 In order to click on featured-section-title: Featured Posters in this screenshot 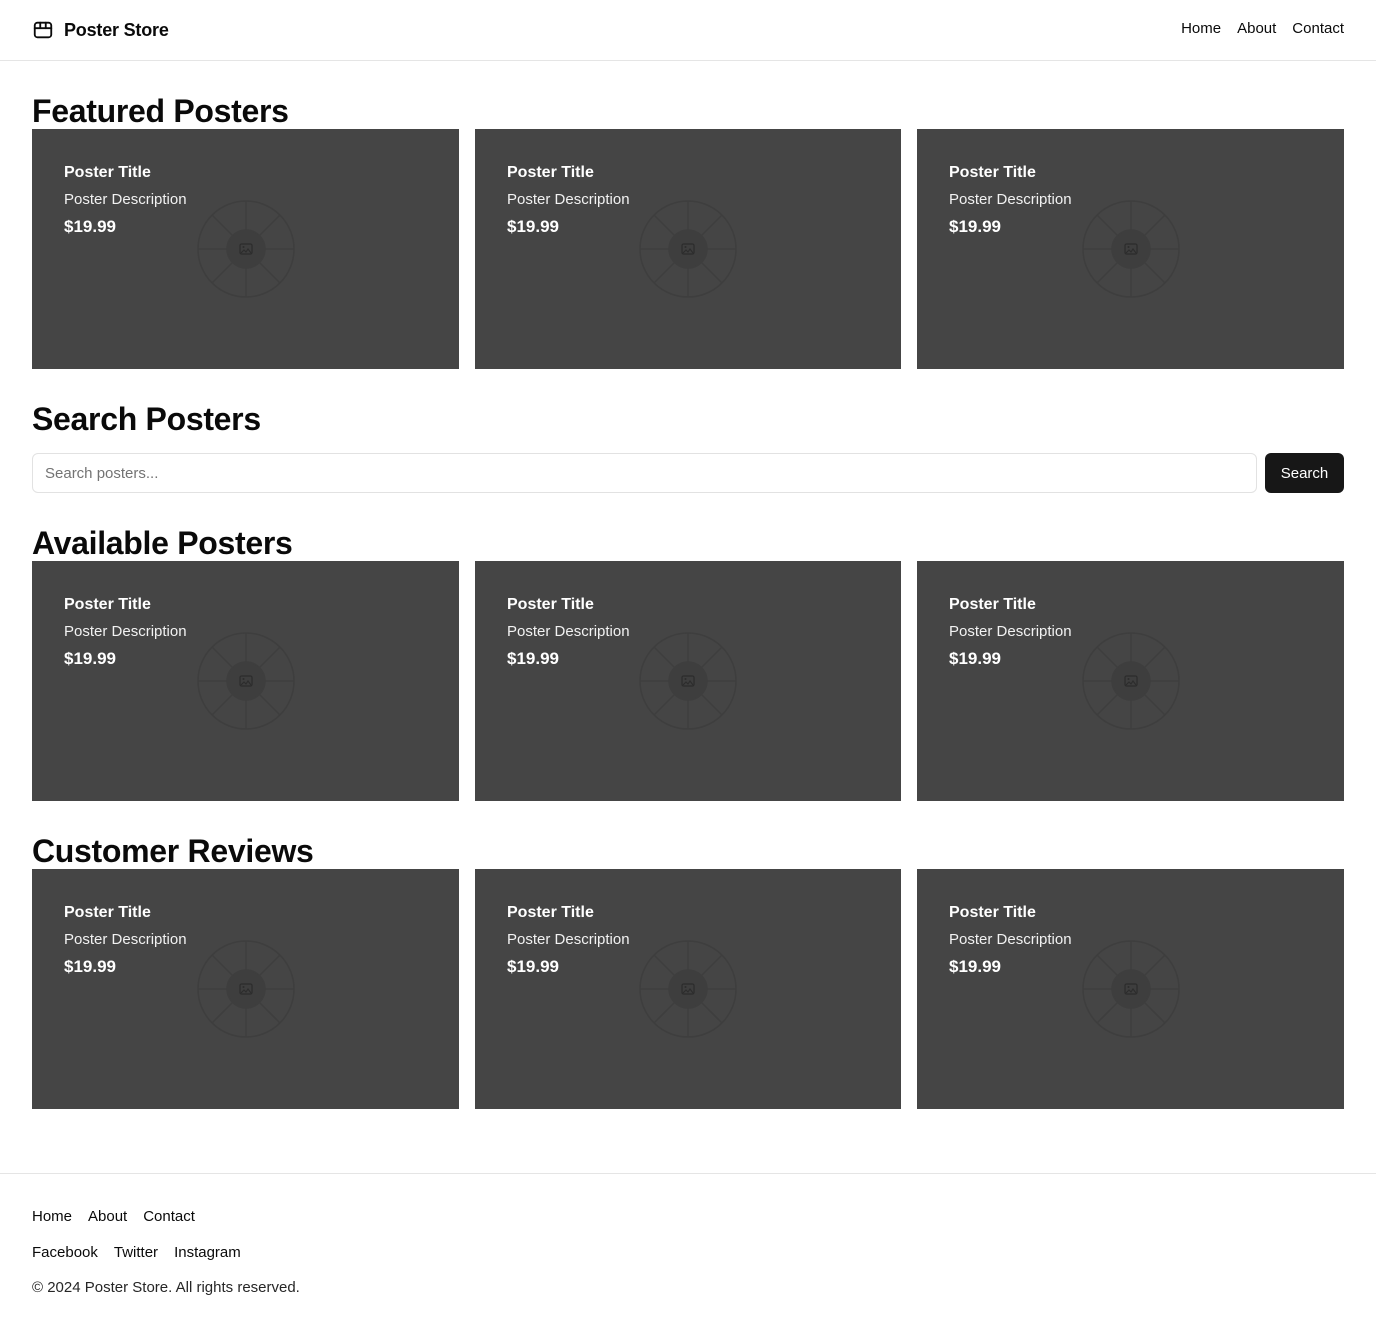, I will do `click(160, 111)`.